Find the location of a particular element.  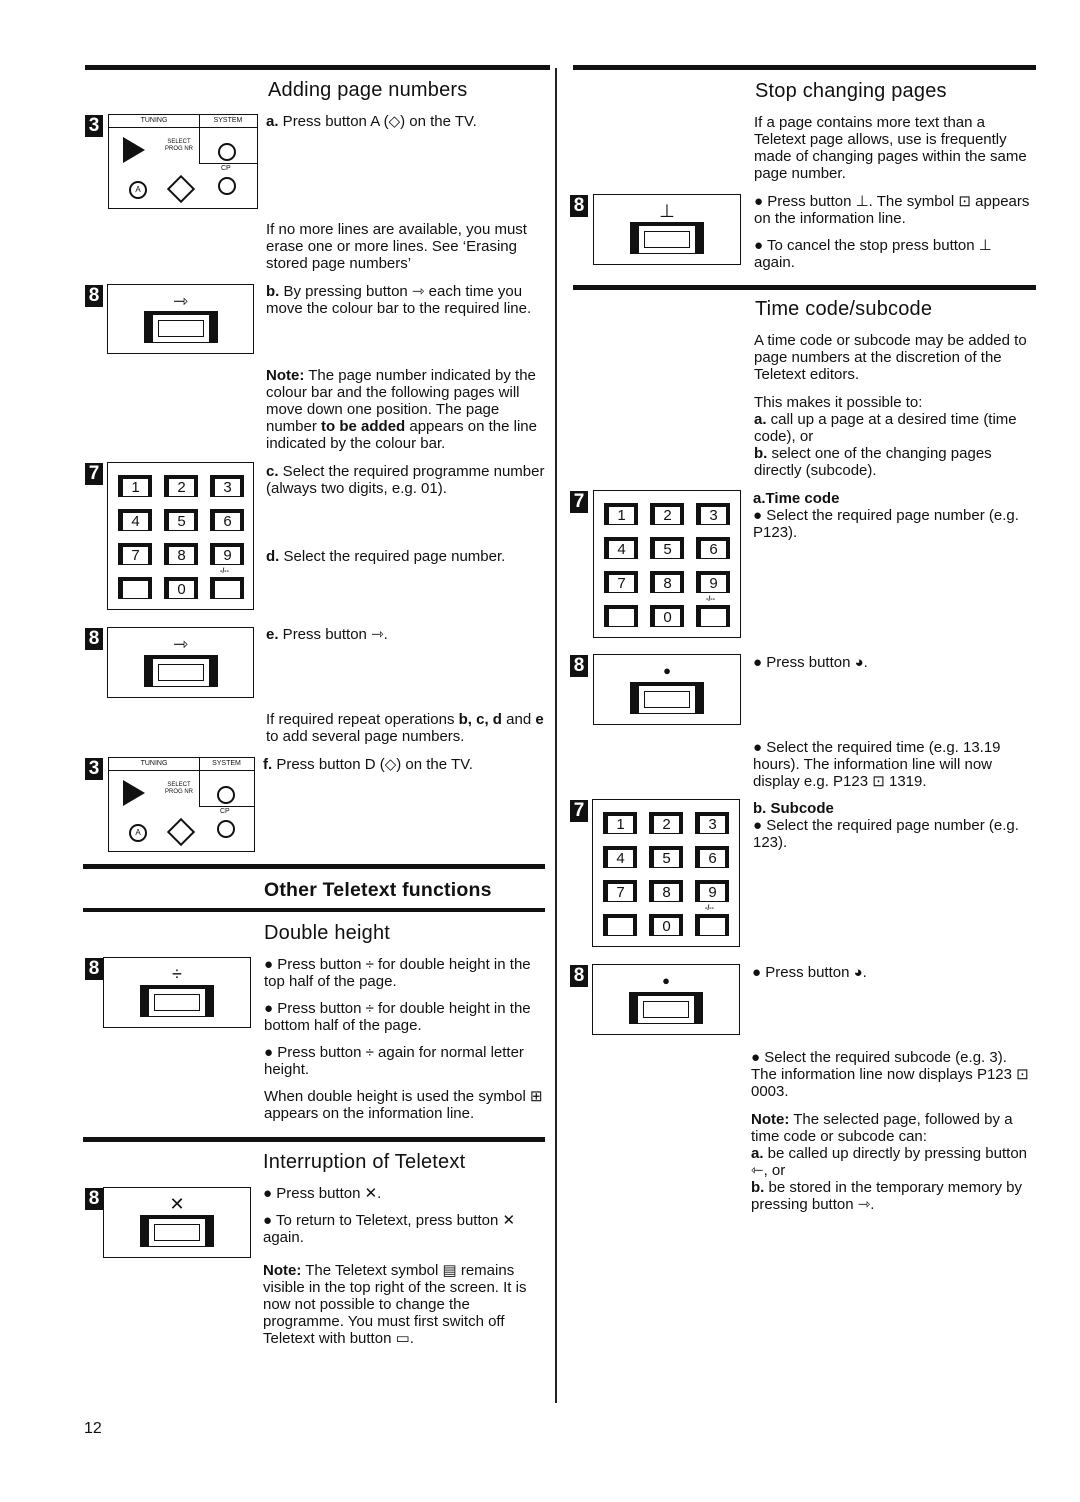

keypad-key-label: 3 is located at coordinates (712, 824).